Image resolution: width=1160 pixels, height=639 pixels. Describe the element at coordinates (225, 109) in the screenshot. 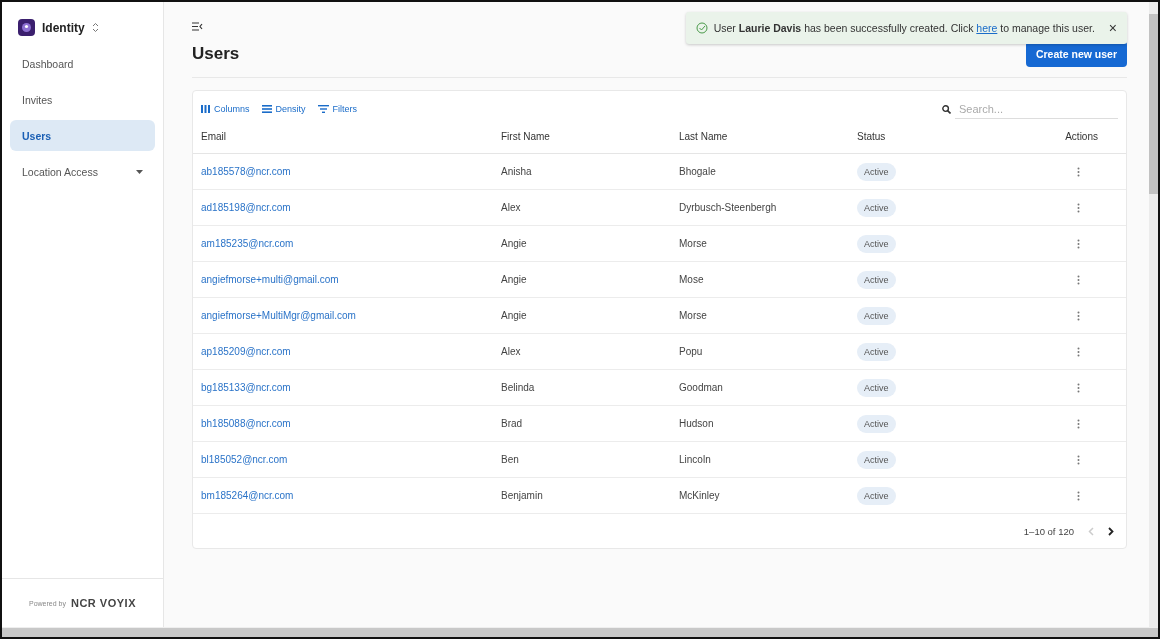

I see `columns-button: Columns` at that location.